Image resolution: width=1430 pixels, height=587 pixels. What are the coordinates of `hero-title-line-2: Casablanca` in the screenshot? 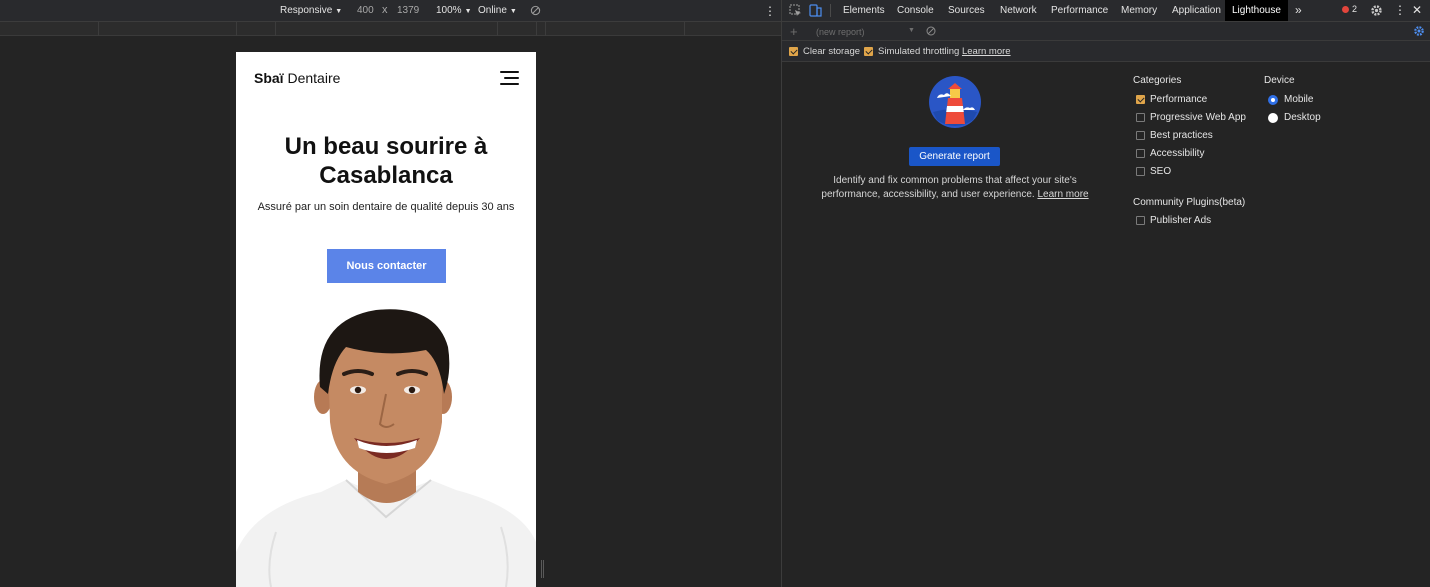 It's located at (386, 175).